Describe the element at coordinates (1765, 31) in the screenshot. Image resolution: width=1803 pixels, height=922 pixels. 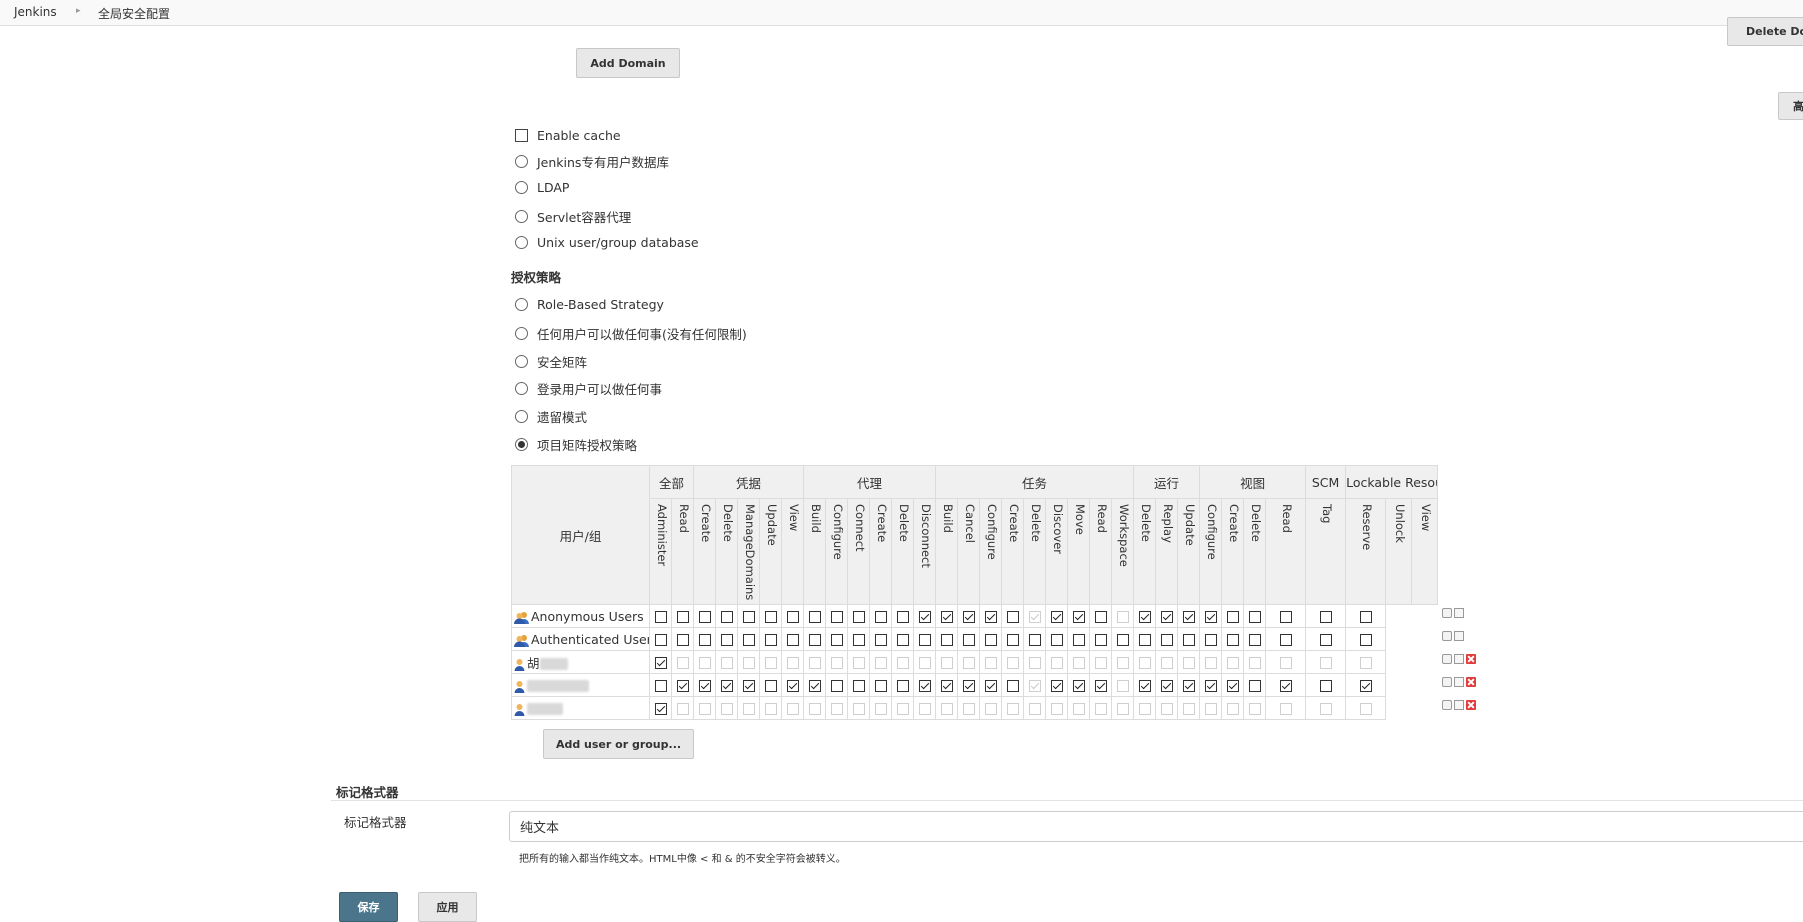
I see `delete-domain-button: Delete Domain` at that location.